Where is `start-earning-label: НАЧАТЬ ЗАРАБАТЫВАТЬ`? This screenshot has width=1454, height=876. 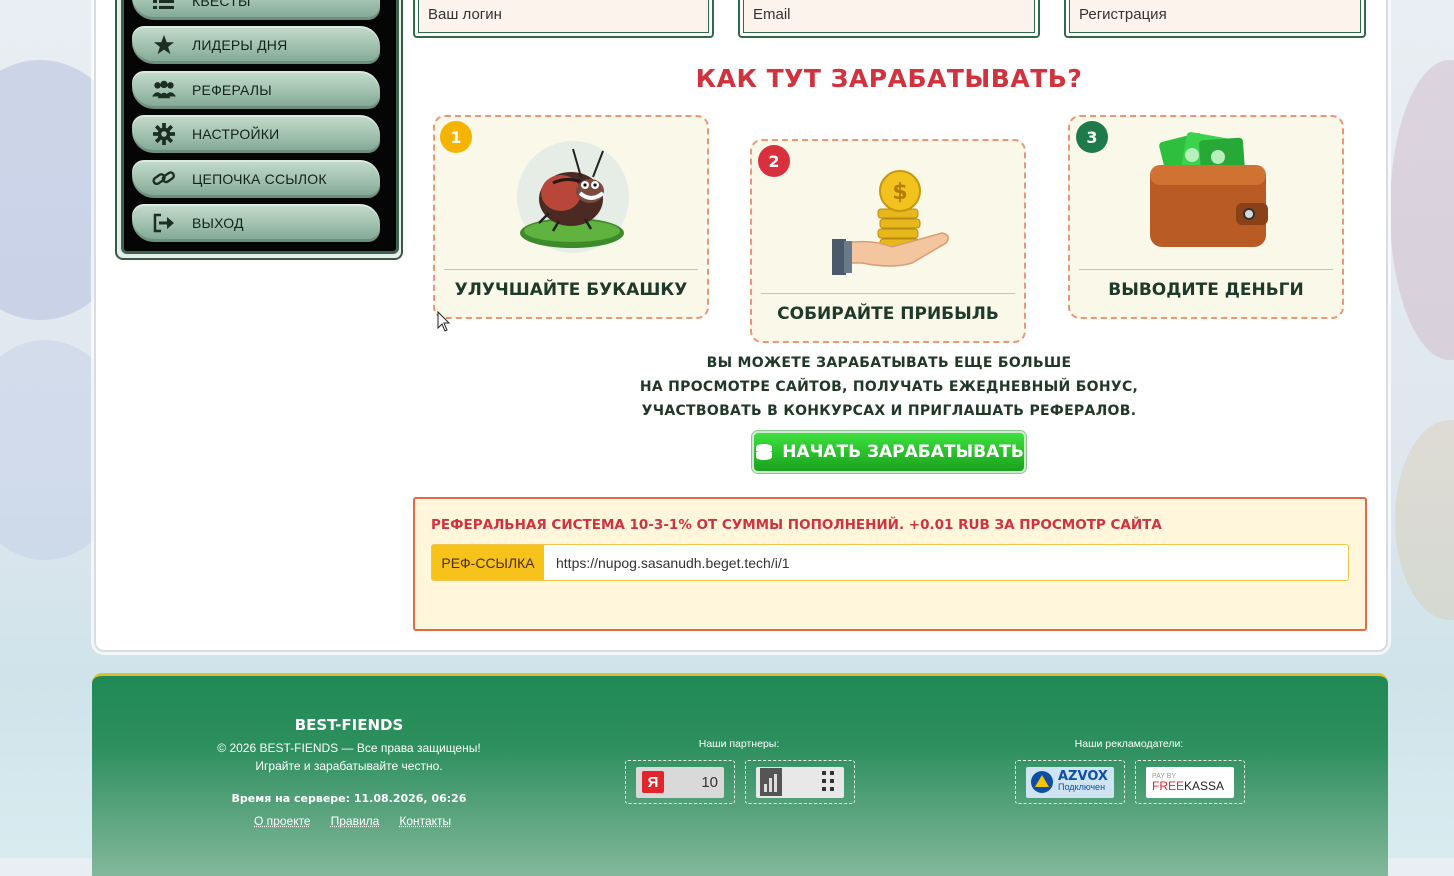 start-earning-label: НАЧАТЬ ЗАРАБАТЫВАТЬ is located at coordinates (903, 452).